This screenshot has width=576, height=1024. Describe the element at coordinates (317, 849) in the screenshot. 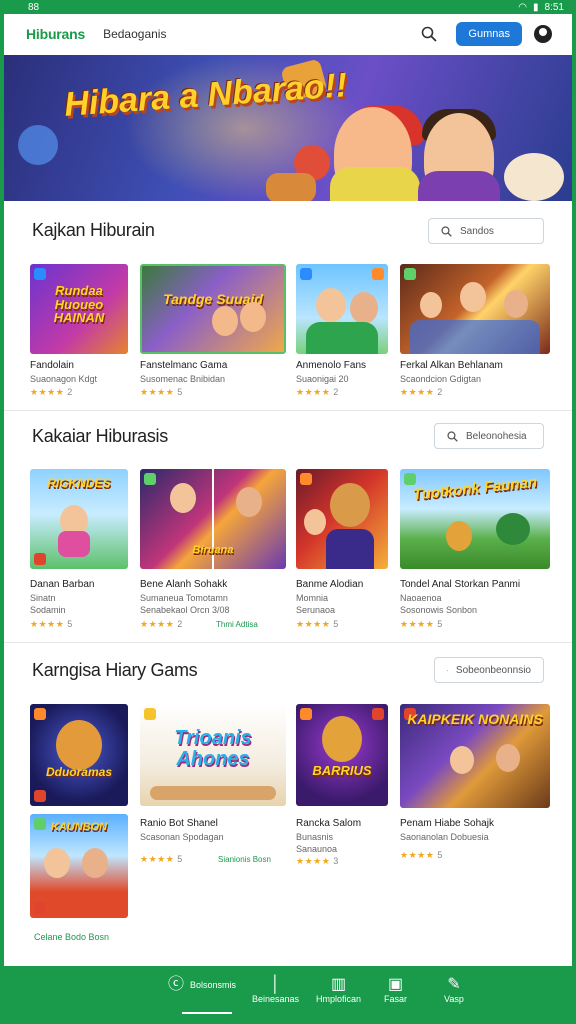

I see `card-subtitle: Sanaunoa` at that location.